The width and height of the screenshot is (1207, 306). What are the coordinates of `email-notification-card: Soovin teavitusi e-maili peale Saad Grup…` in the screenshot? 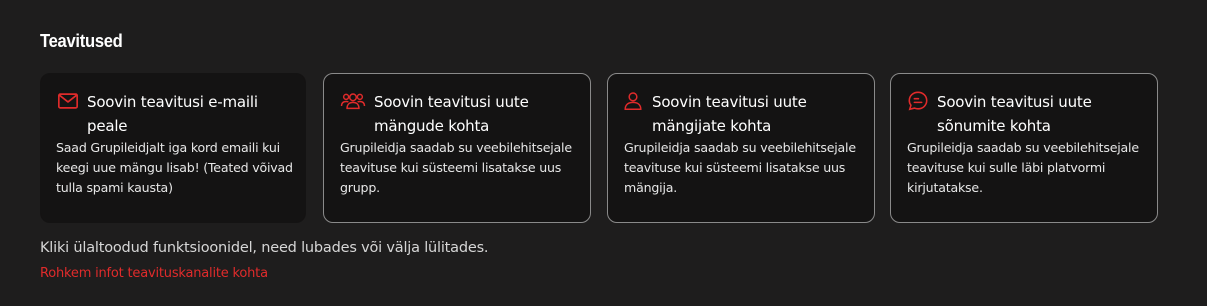 It's located at (173, 148).